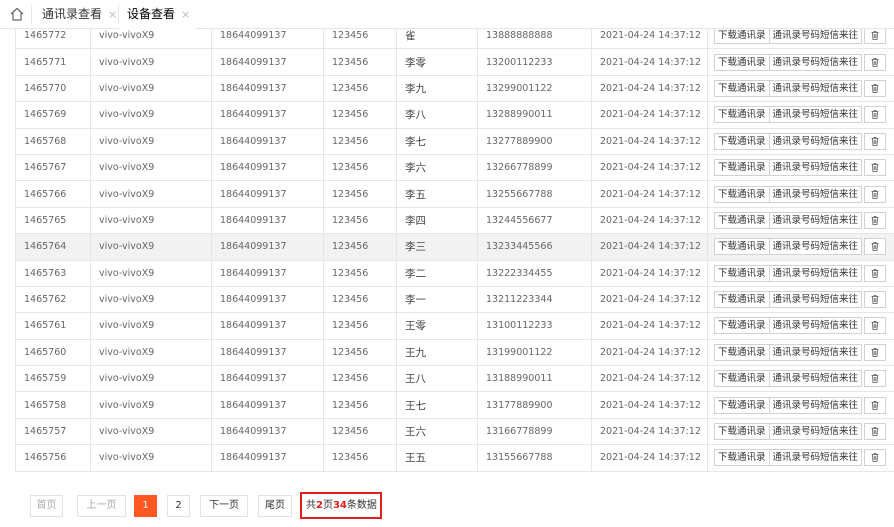 This screenshot has width=894, height=527. What do you see at coordinates (53, 88) in the screenshot?
I see `cell-id: 1465770` at bounding box center [53, 88].